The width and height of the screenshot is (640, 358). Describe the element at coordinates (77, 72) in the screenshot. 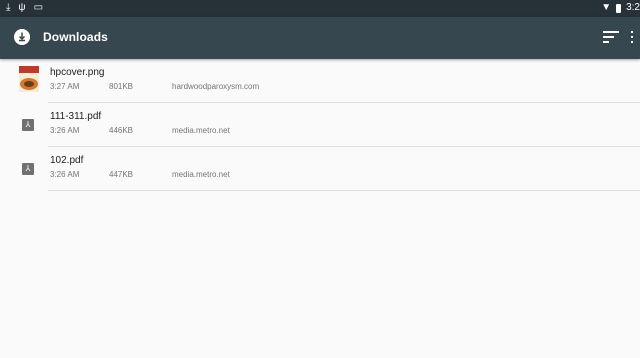

I see `file-name: hpcover.png` at that location.